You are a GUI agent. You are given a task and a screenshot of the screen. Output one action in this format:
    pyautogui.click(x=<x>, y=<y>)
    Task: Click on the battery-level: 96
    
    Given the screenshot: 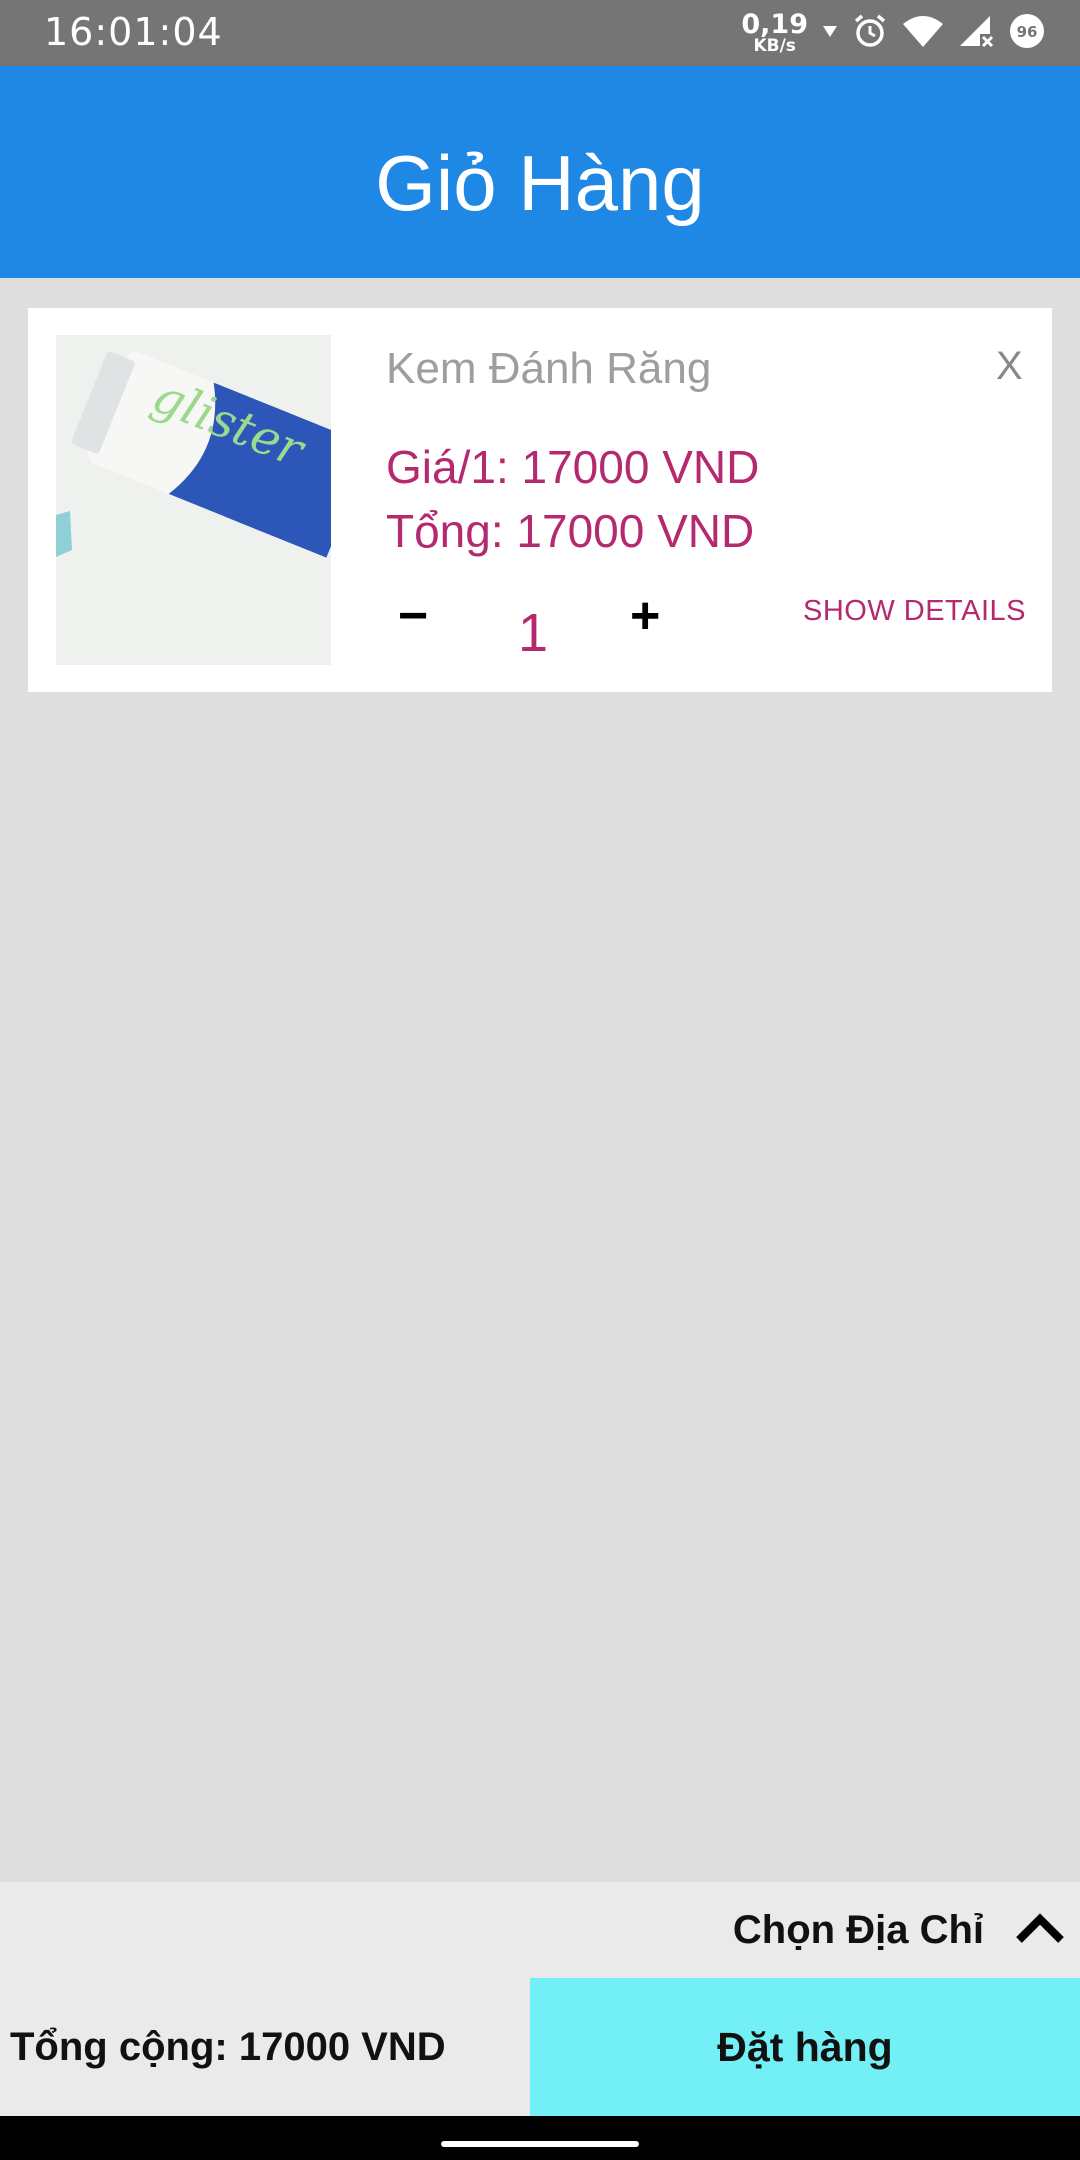 What is the action you would take?
    pyautogui.click(x=1027, y=32)
    